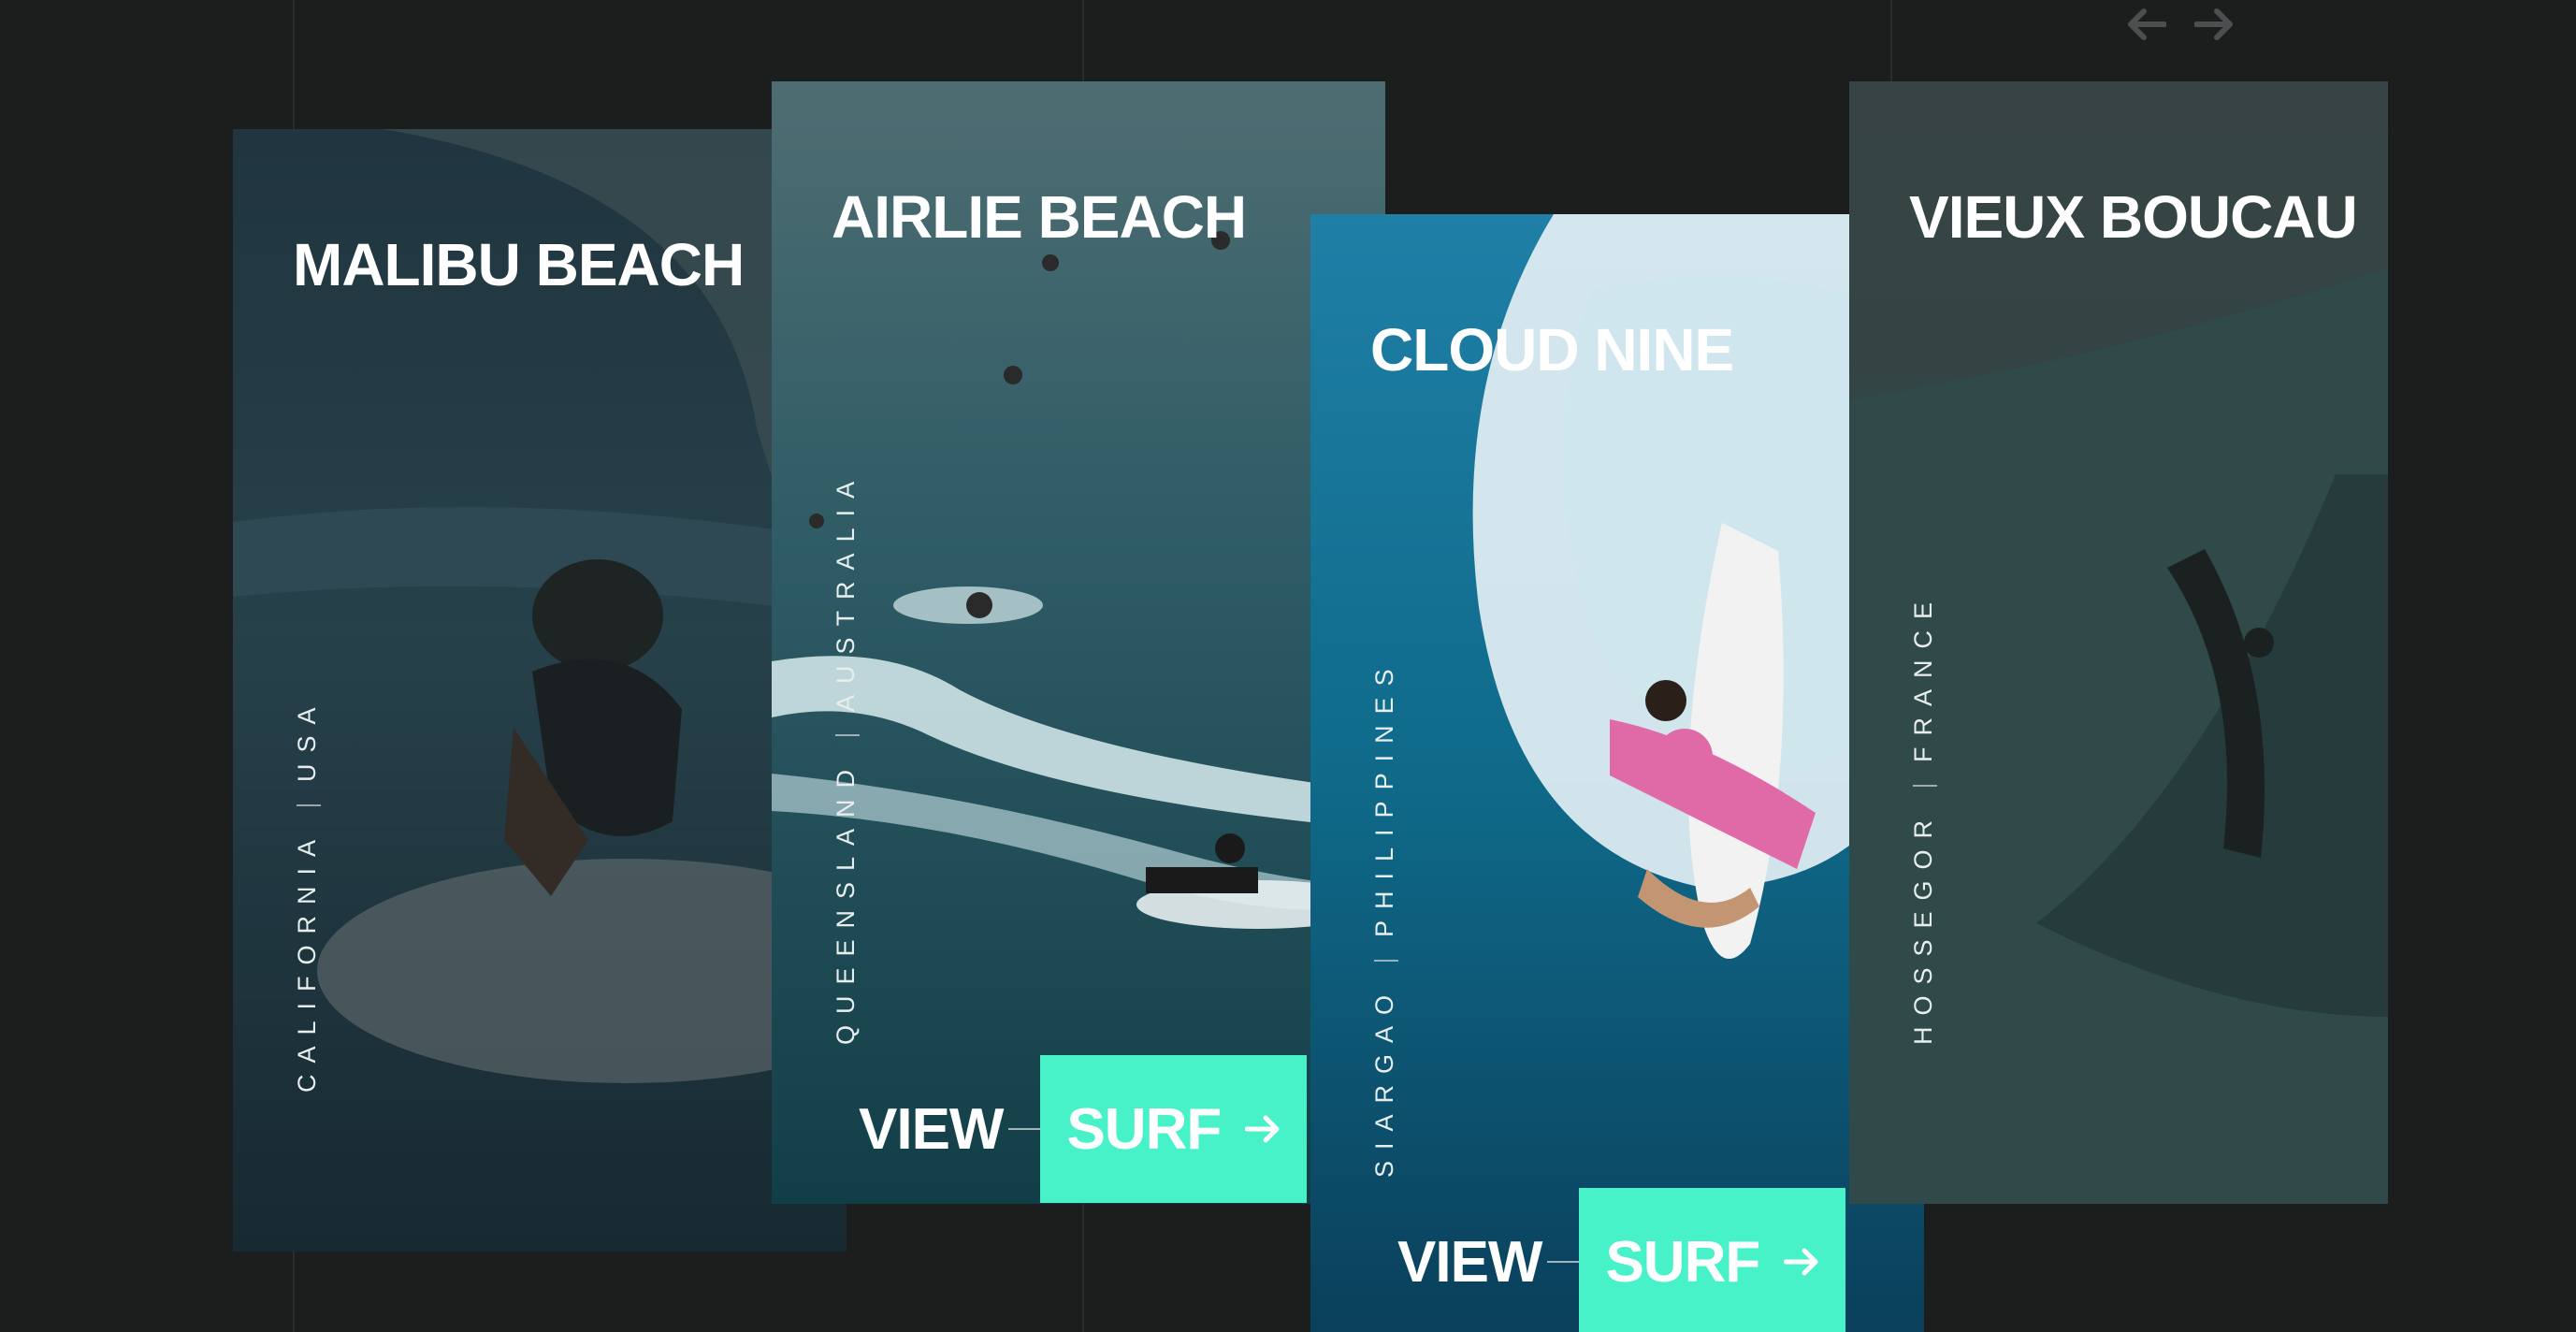  I want to click on card-title: MALIBU BEACH, so click(519, 264).